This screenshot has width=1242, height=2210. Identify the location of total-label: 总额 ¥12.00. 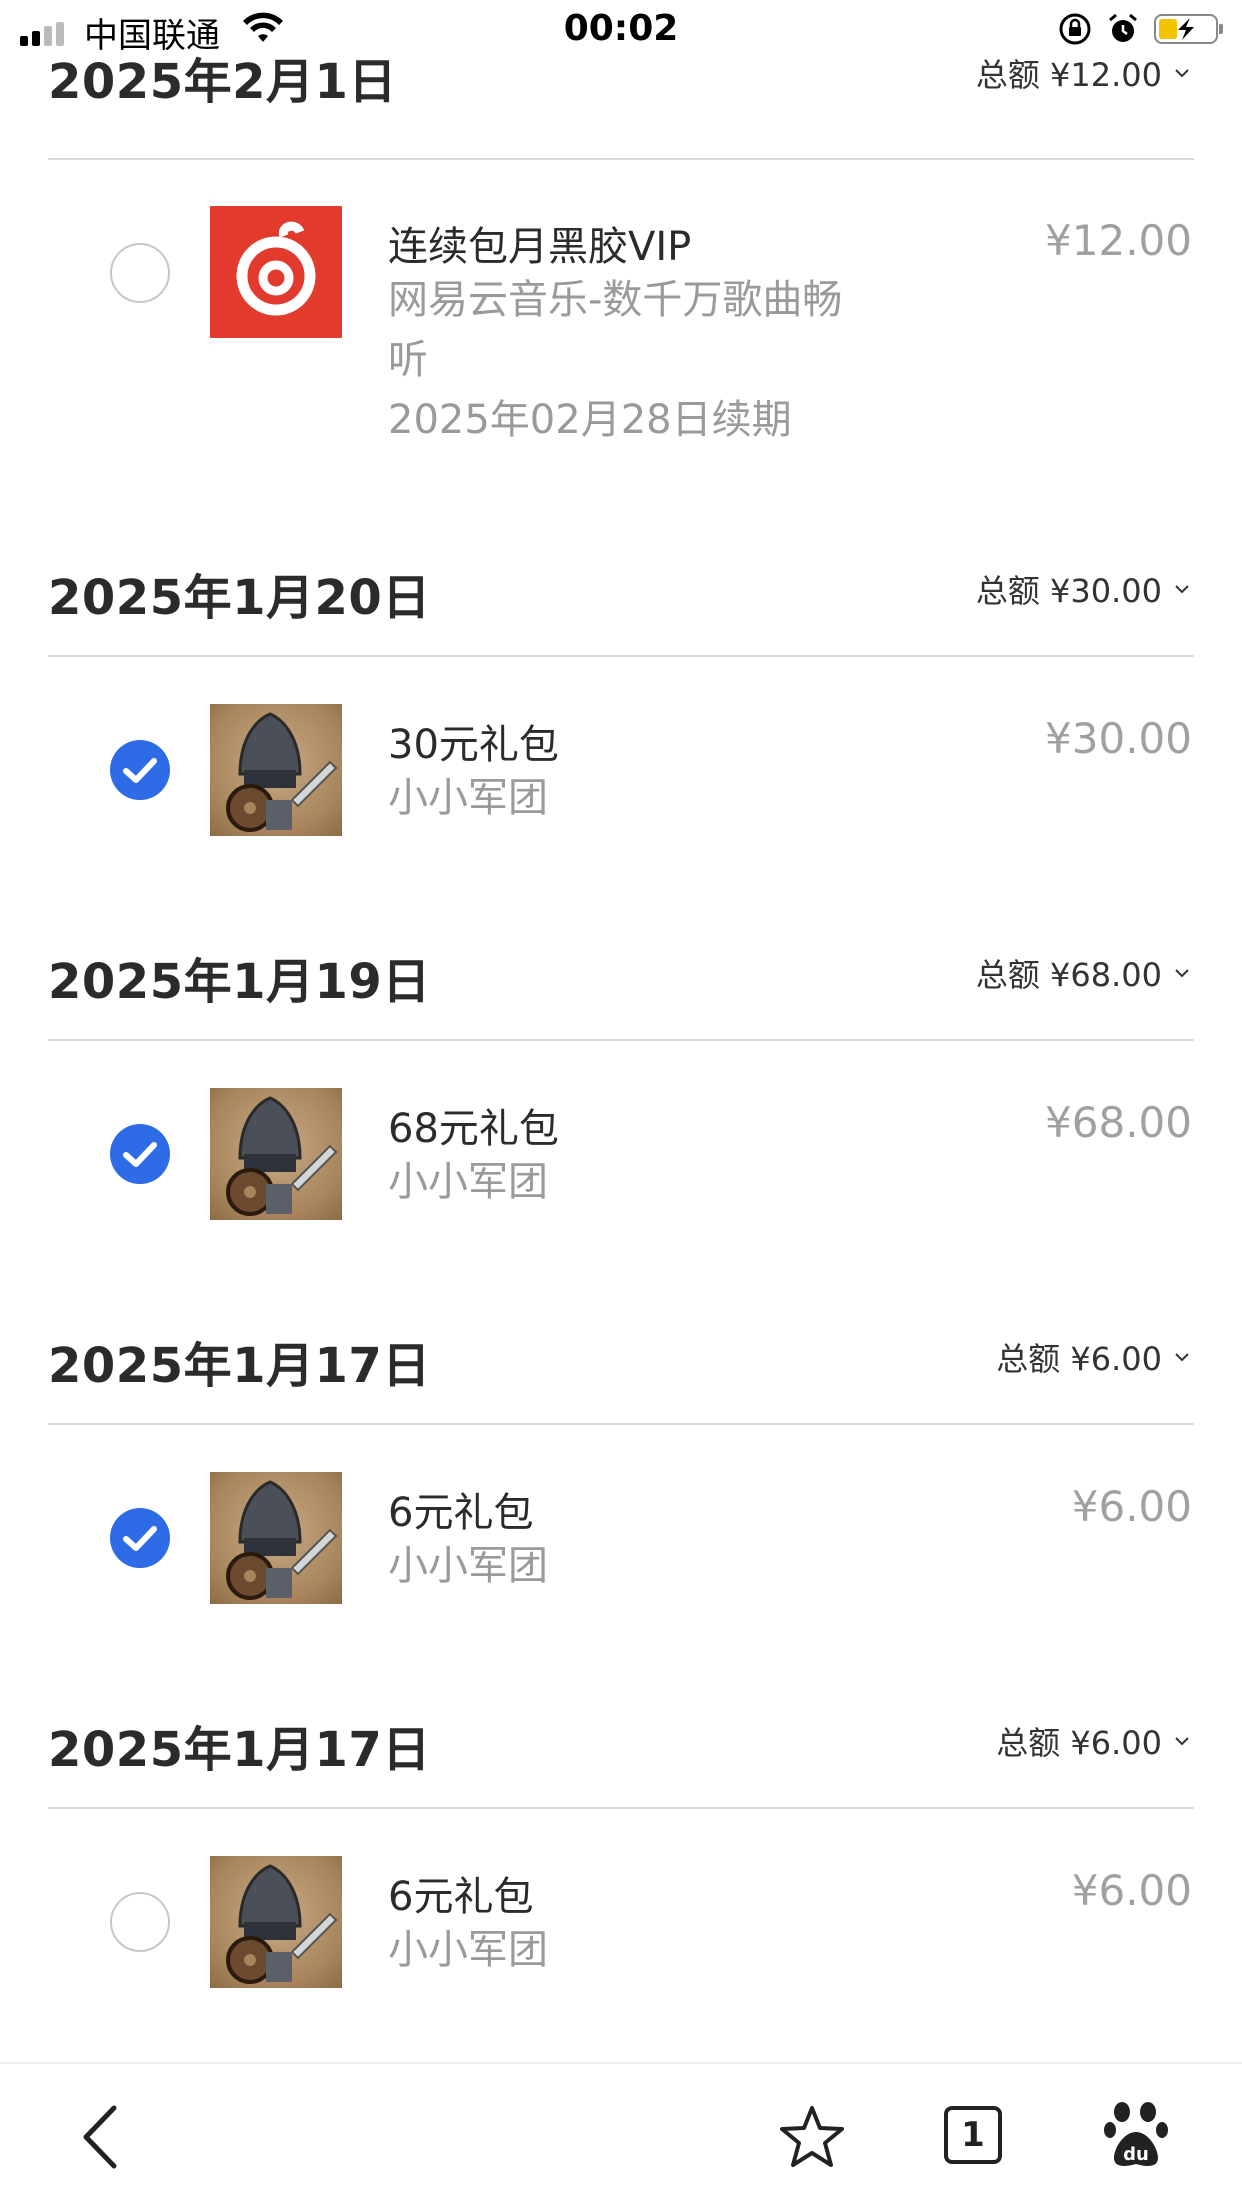
(1068, 75).